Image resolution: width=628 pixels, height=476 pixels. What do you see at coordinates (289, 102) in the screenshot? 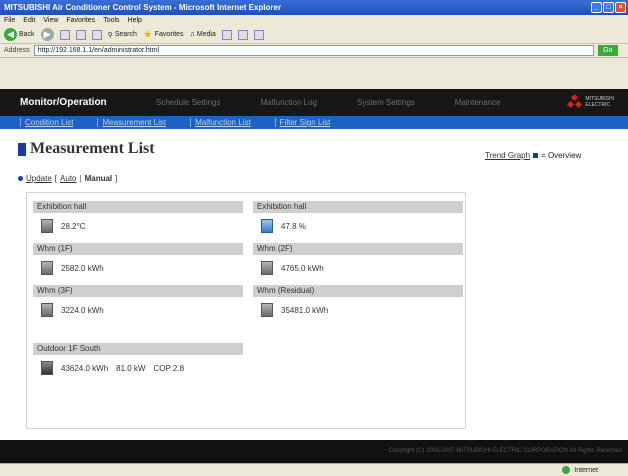
I see `nav-malfunction-log: Malfunction Log` at bounding box center [289, 102].